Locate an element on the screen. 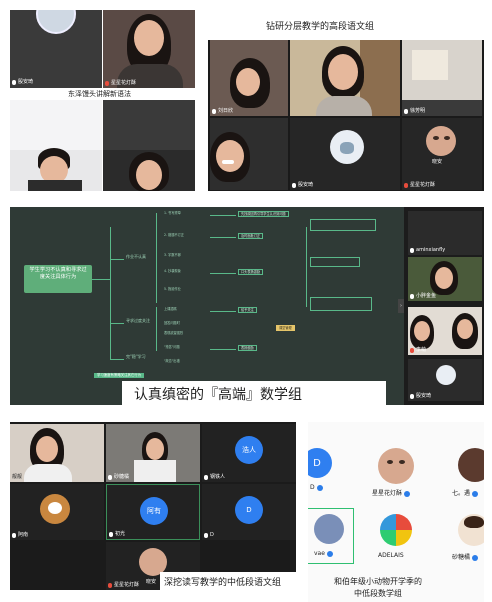  avatar-name: 晓安 is located at coordinates (151, 582).